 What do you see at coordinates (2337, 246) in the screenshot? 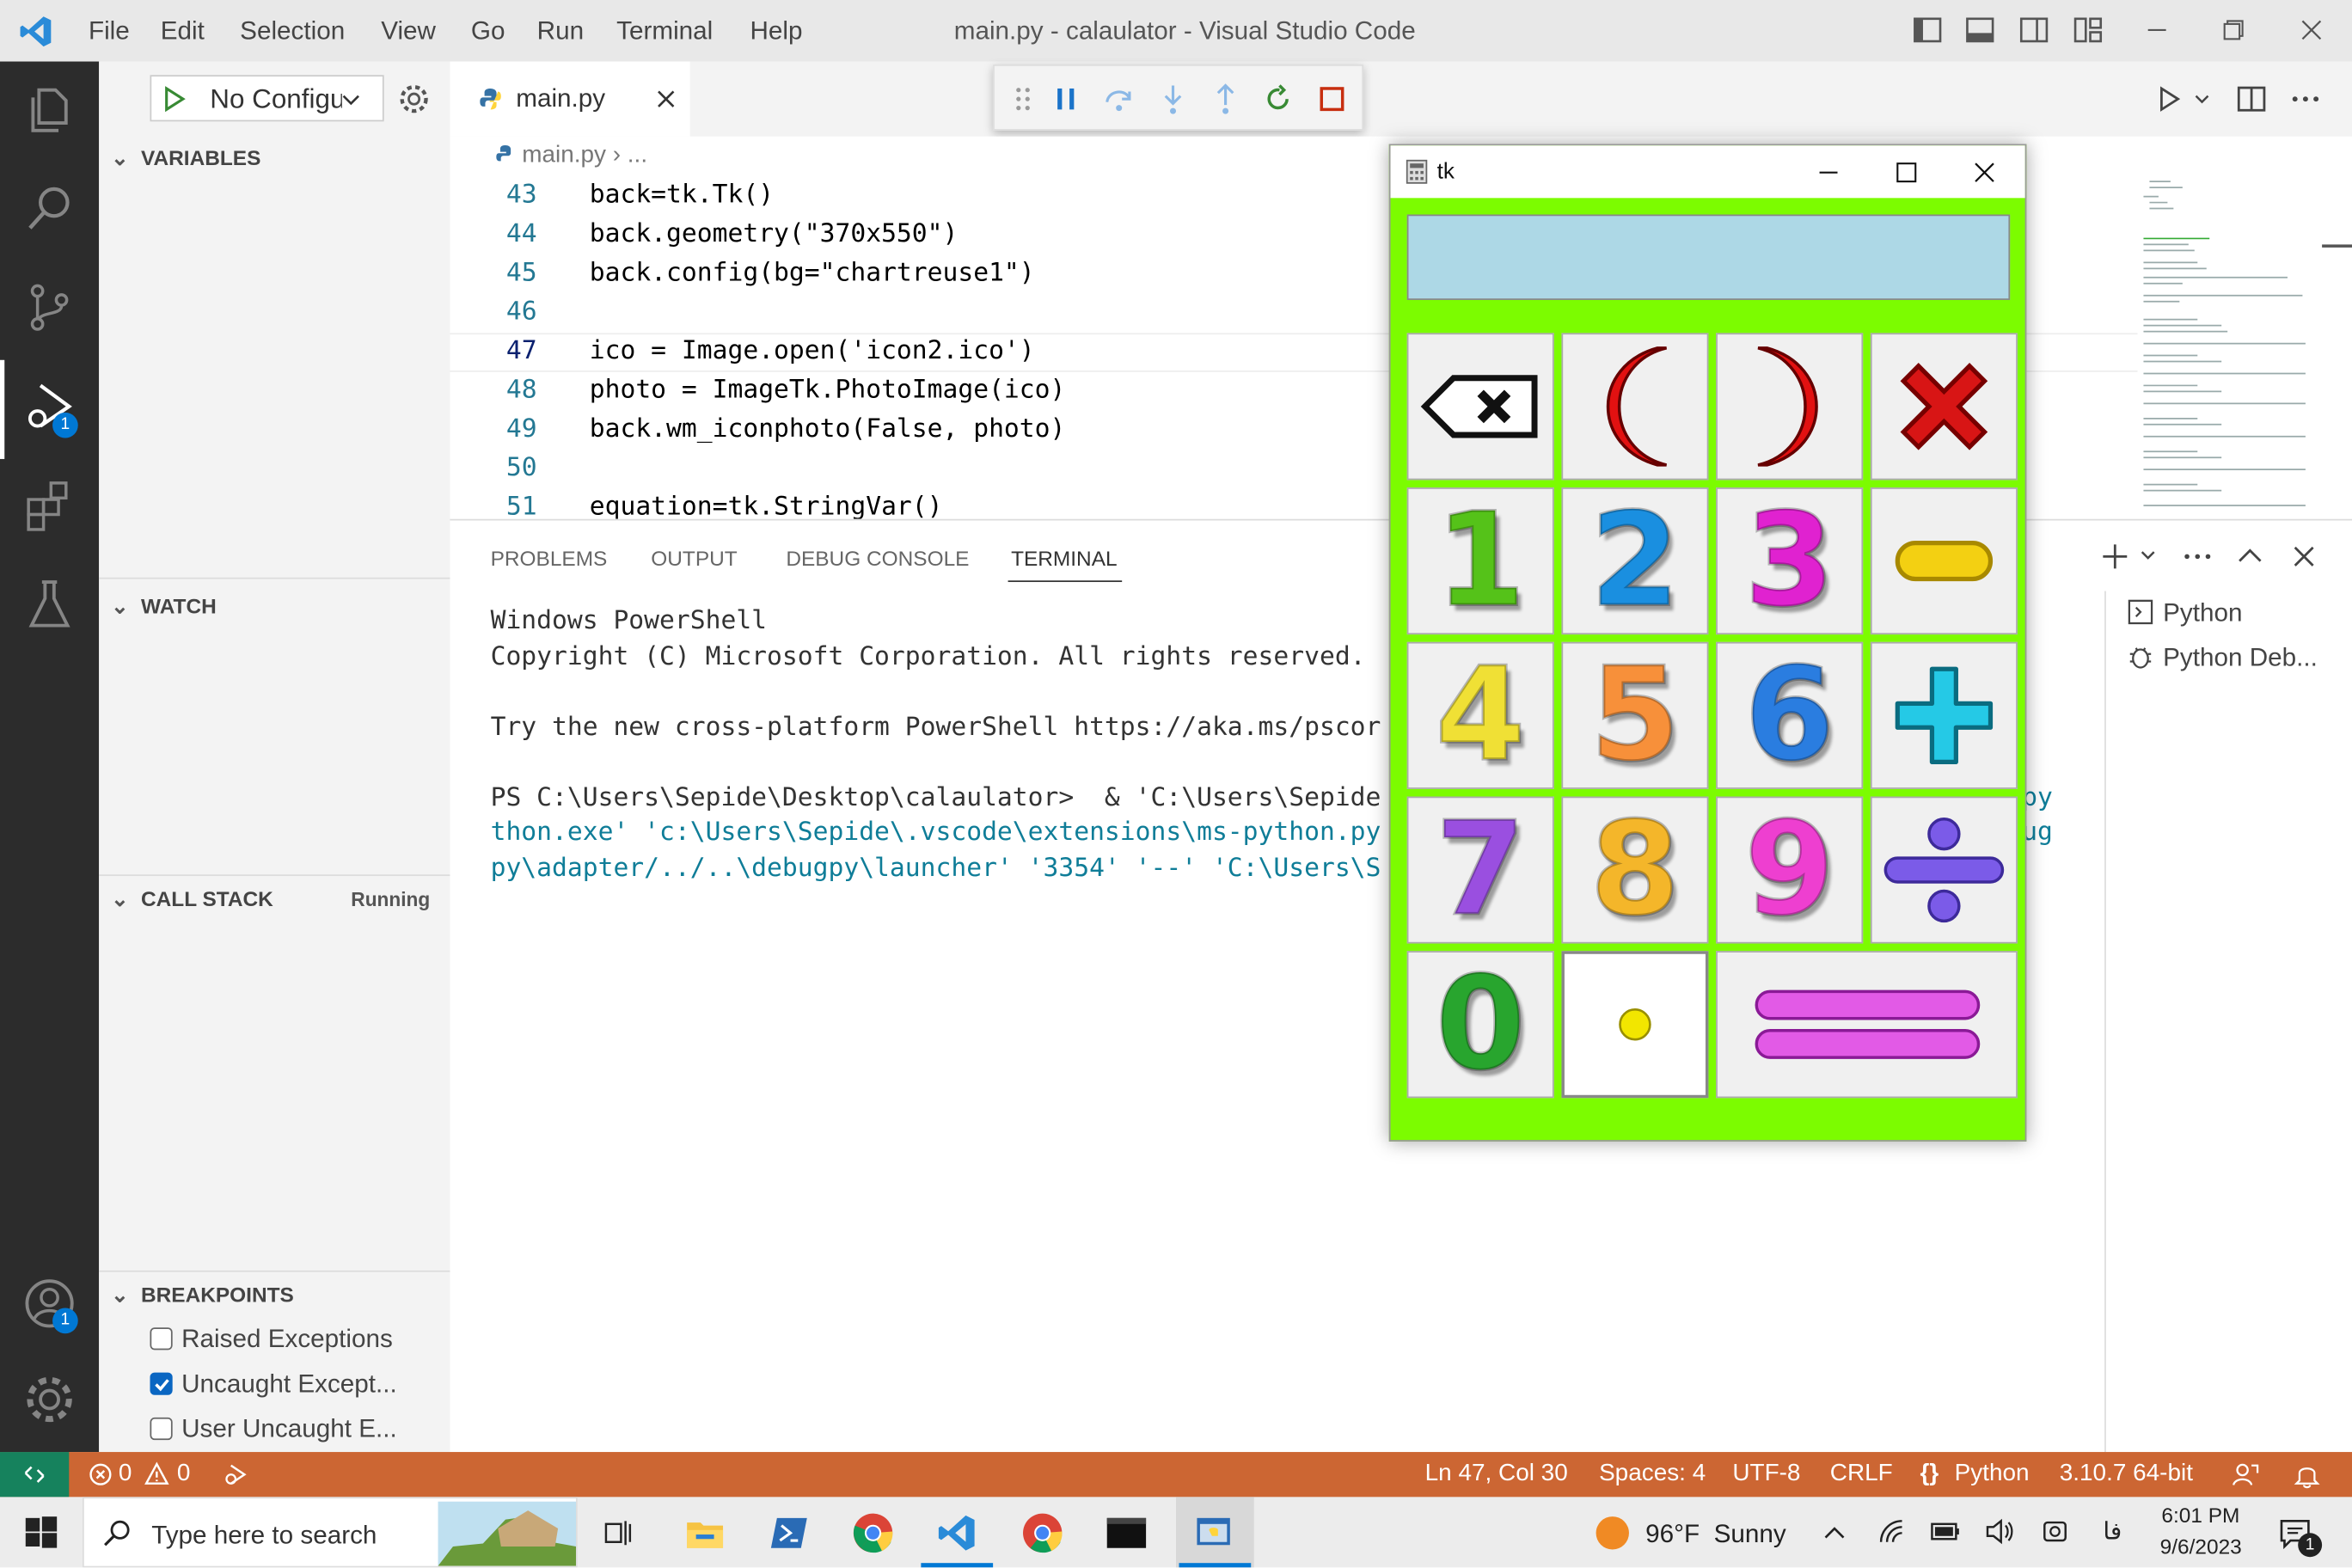
I see `scrollbar-thumb` at bounding box center [2337, 246].